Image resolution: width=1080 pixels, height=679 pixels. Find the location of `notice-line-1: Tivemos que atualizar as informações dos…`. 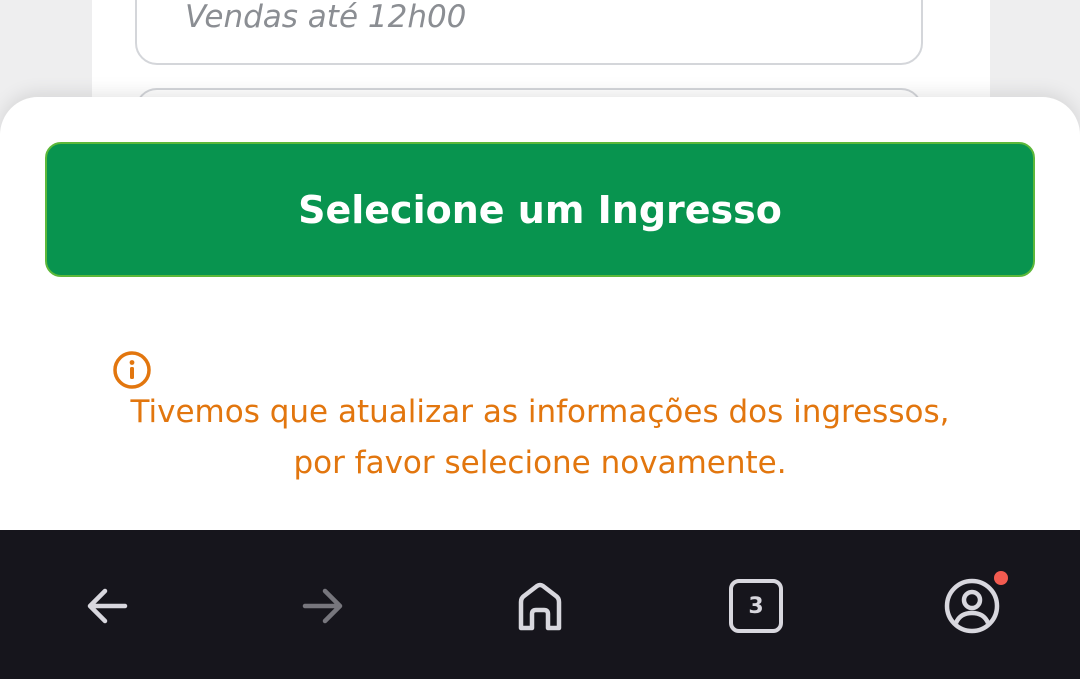

notice-line-1: Tivemos que atualizar as informações dos… is located at coordinates (540, 412).